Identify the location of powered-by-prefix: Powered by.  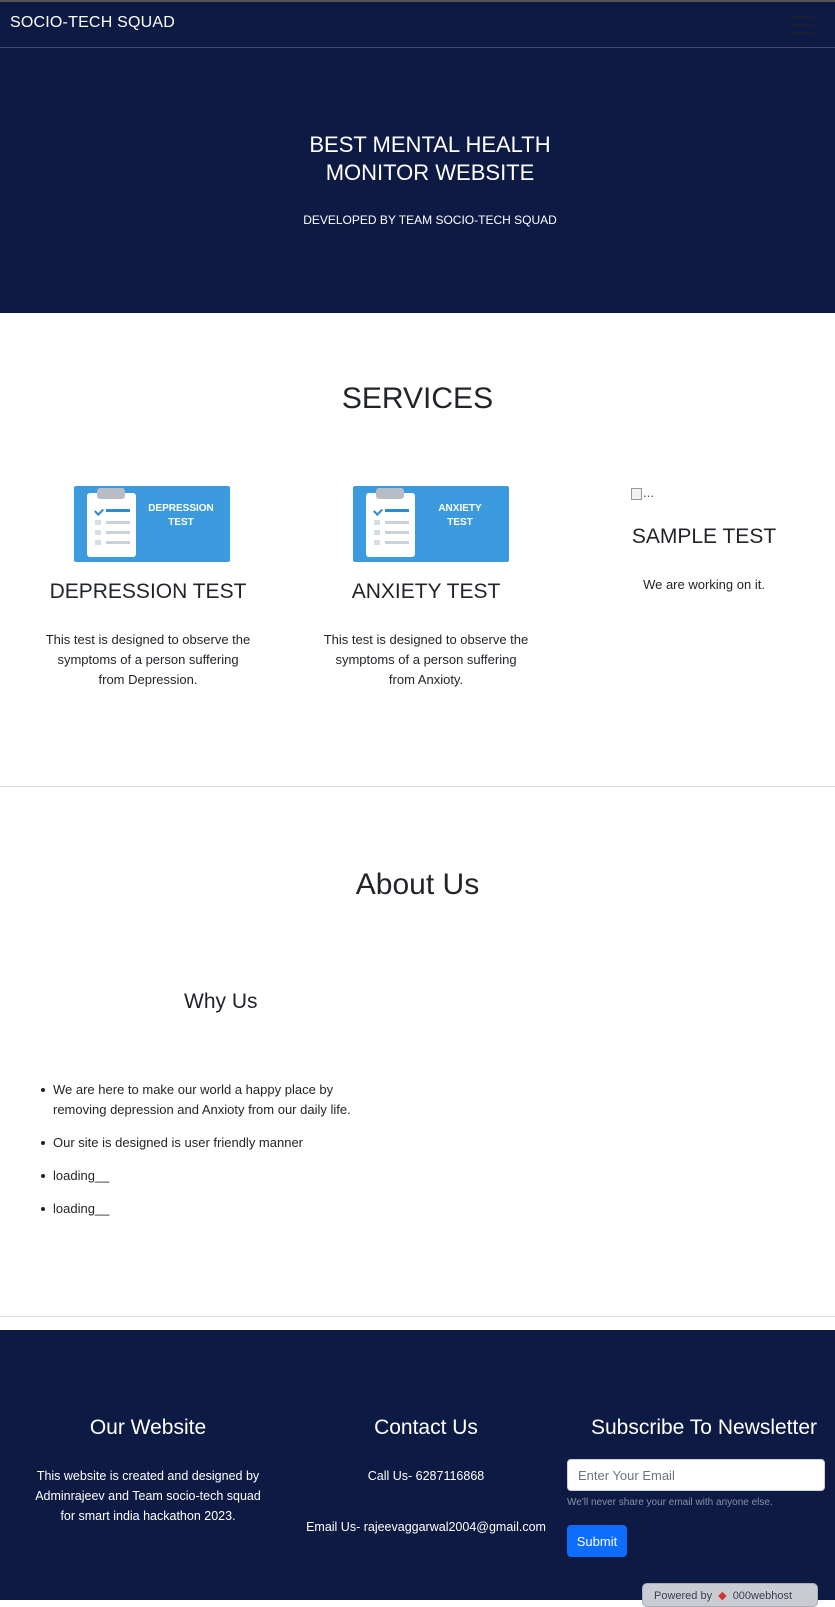
(683, 1596).